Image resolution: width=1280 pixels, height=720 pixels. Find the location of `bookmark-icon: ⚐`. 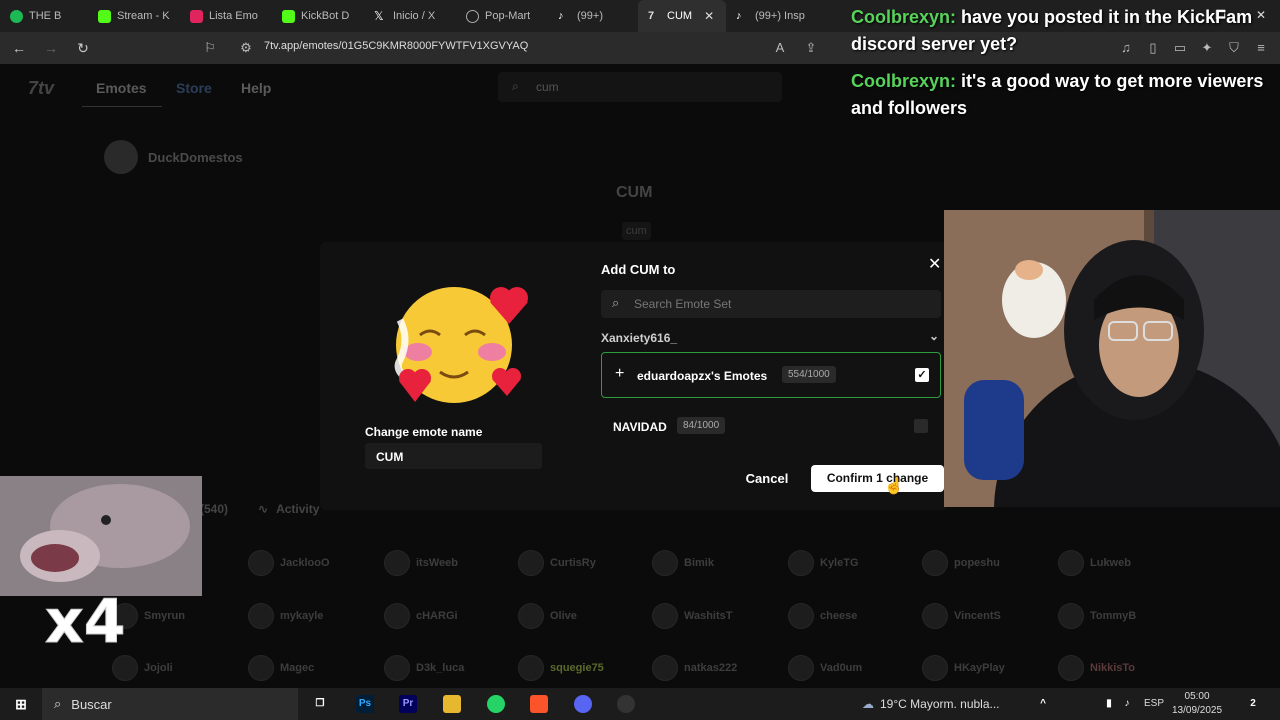

bookmark-icon: ⚐ is located at coordinates (210, 48).